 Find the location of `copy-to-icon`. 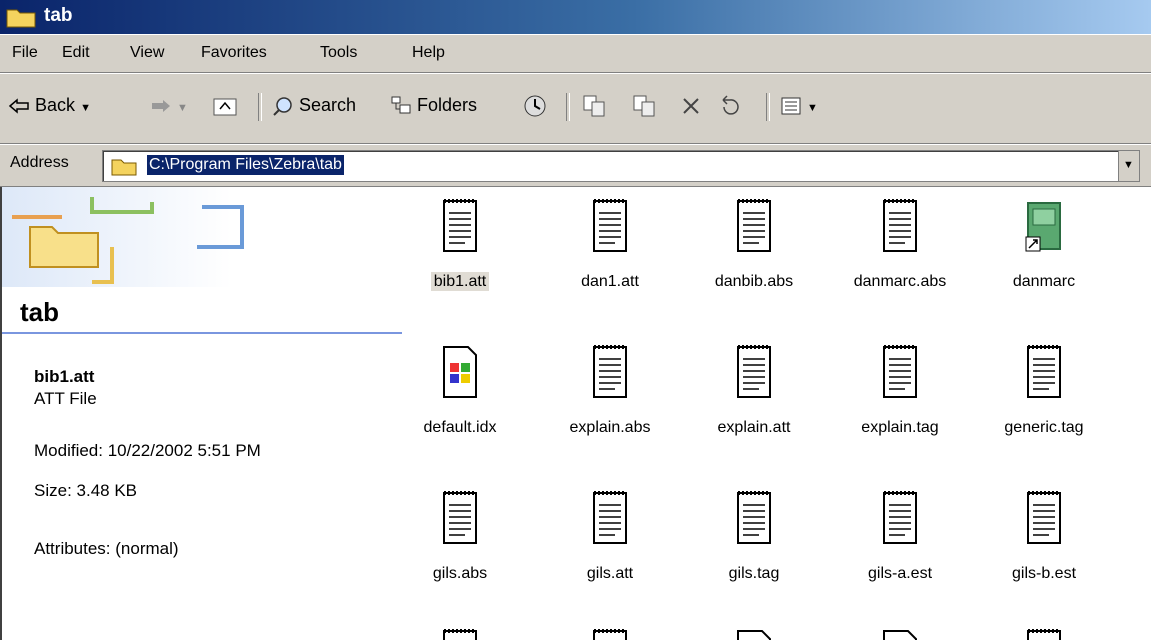

copy-to-icon is located at coordinates (644, 106).